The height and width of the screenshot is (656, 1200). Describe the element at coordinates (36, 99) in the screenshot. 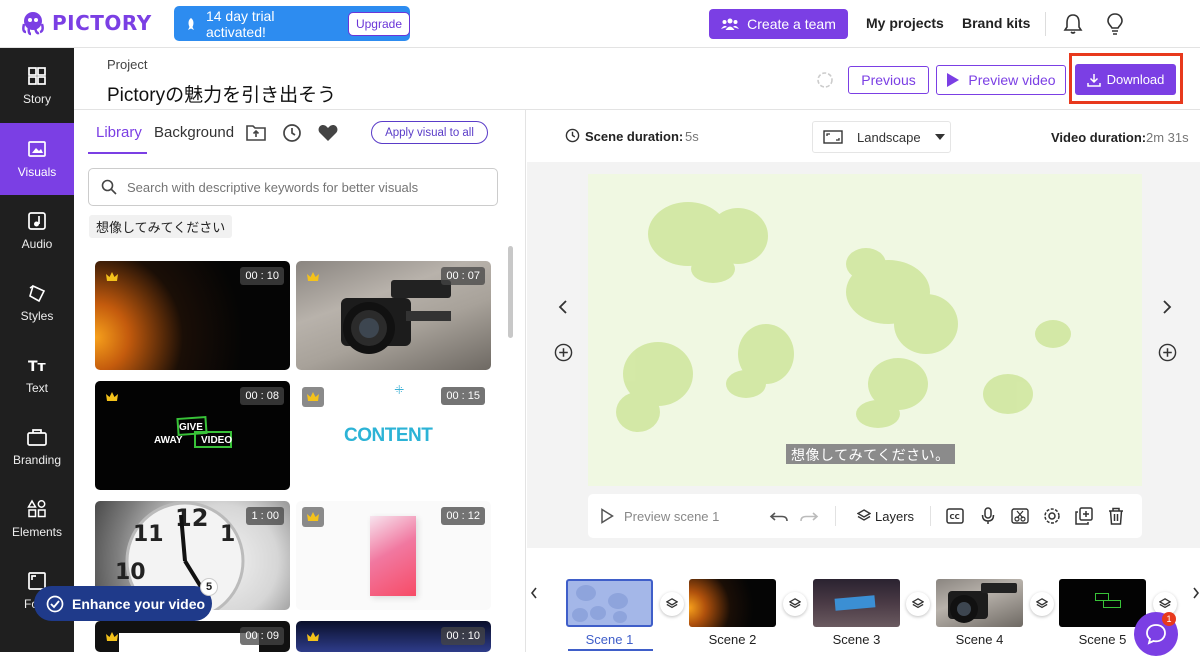

I see `nav-story-label: Story` at that location.